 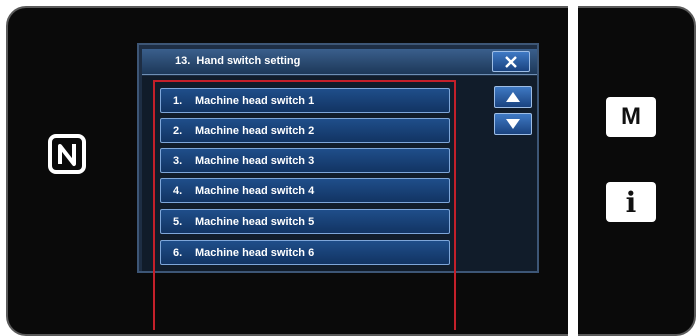 I want to click on list-item-machine-head-switch-1: 1. Machine head switch 1, so click(x=305, y=100).